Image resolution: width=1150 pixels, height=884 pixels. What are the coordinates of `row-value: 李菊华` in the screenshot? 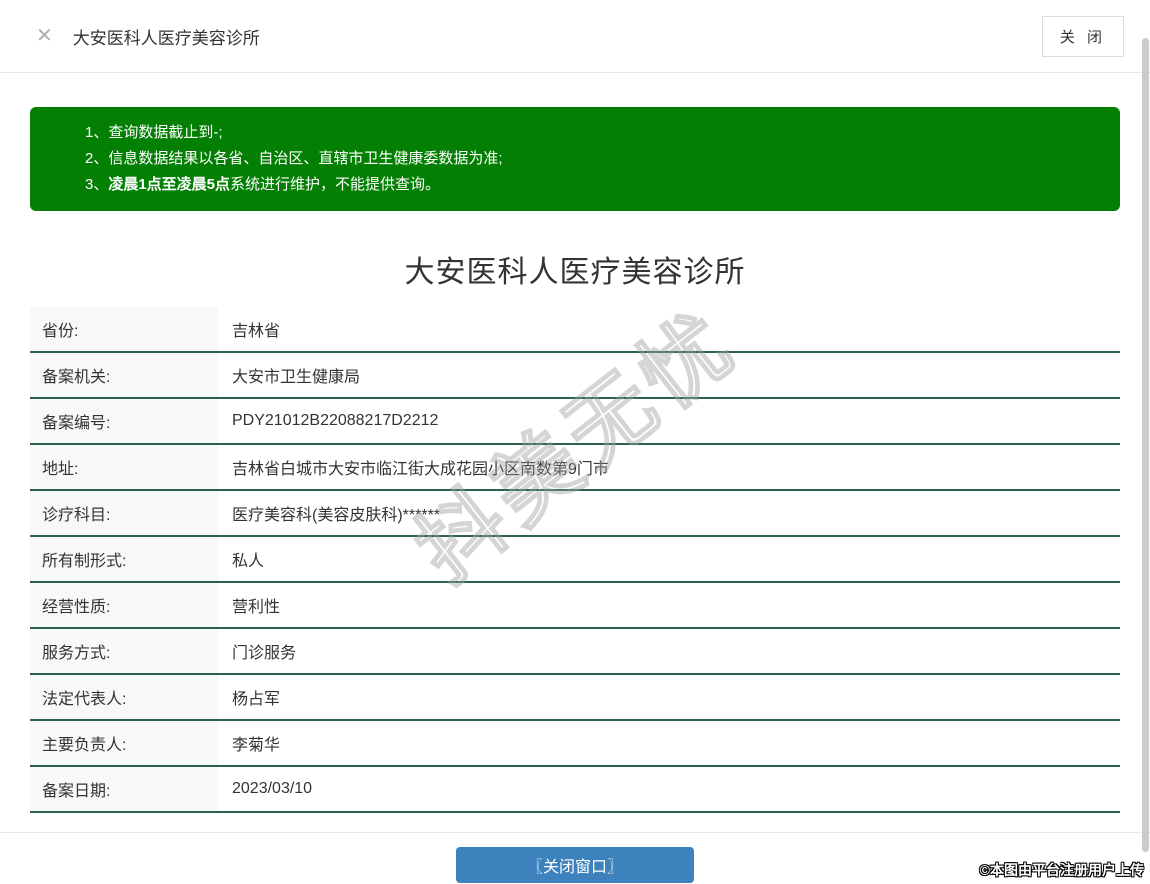 It's located at (256, 745).